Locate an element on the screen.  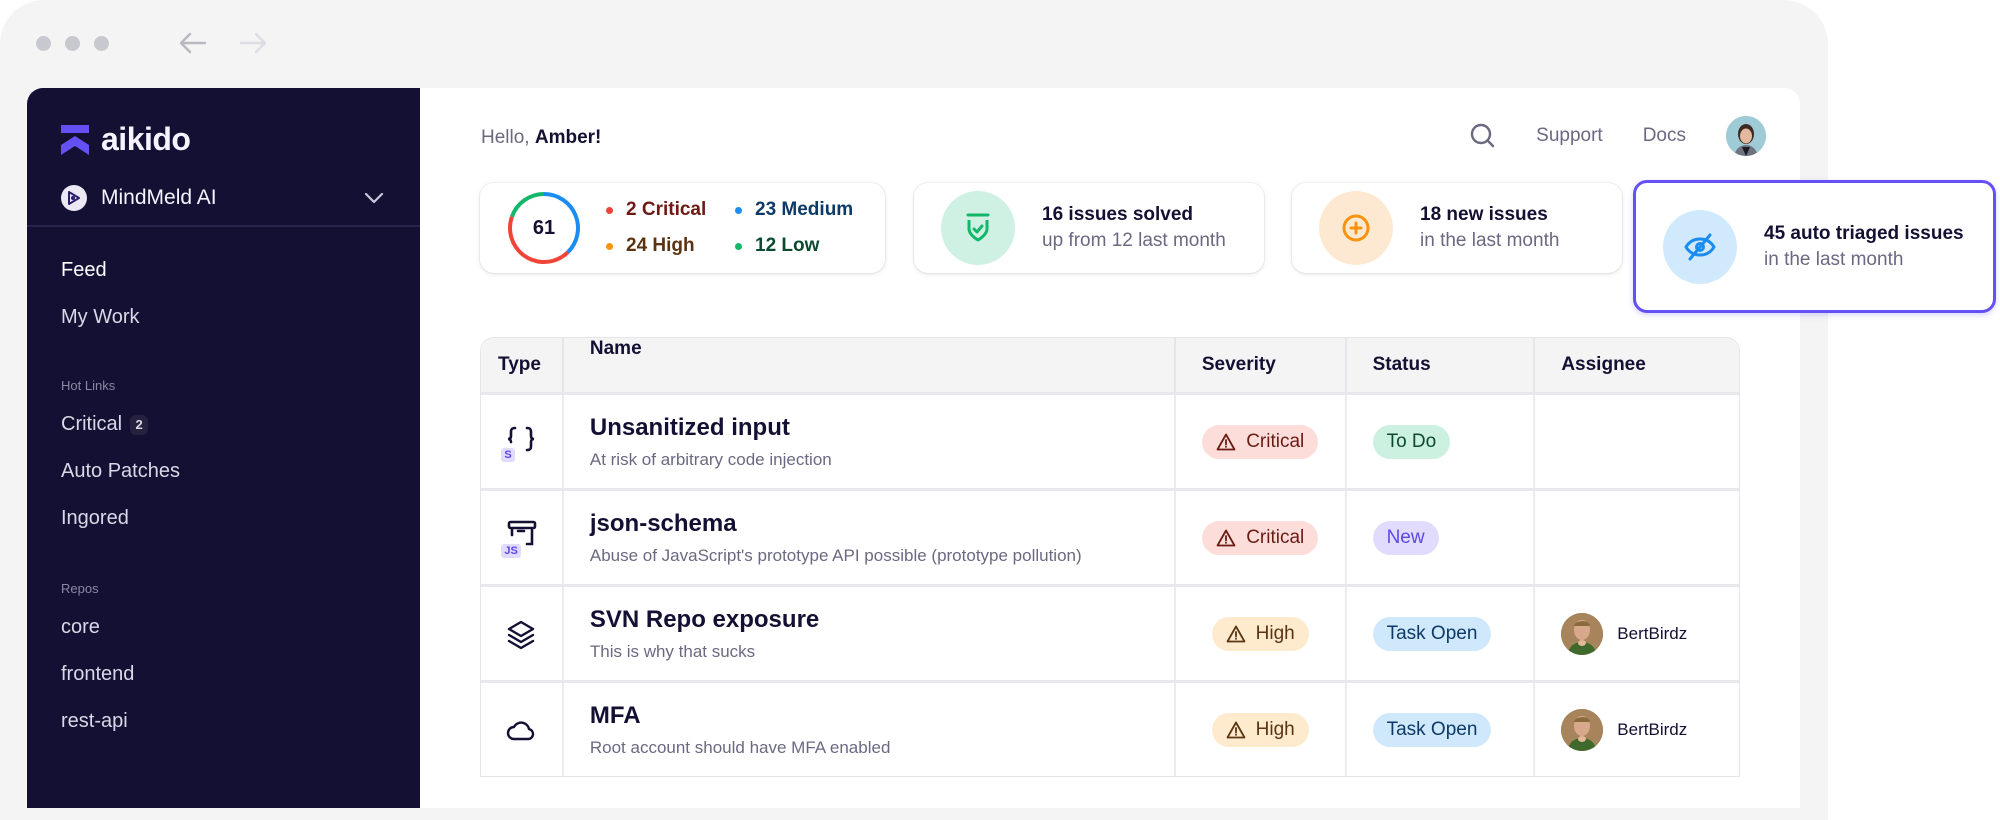
sidebar-item-feed: Feed is located at coordinates (84, 270).